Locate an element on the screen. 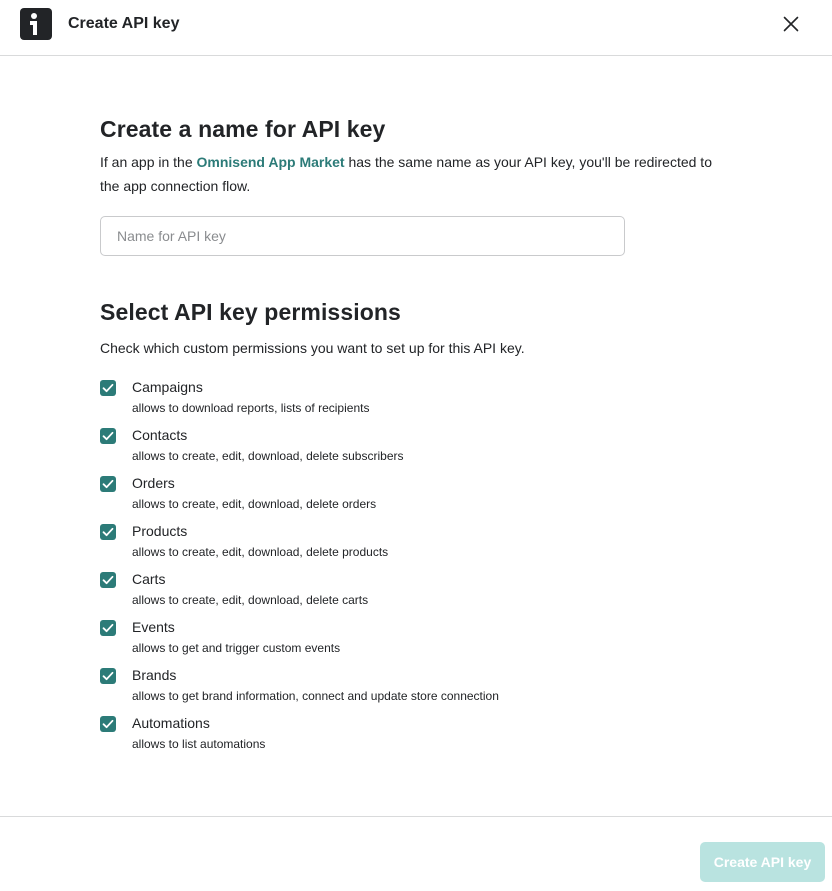  modal-title: Create API key is located at coordinates (124, 23).